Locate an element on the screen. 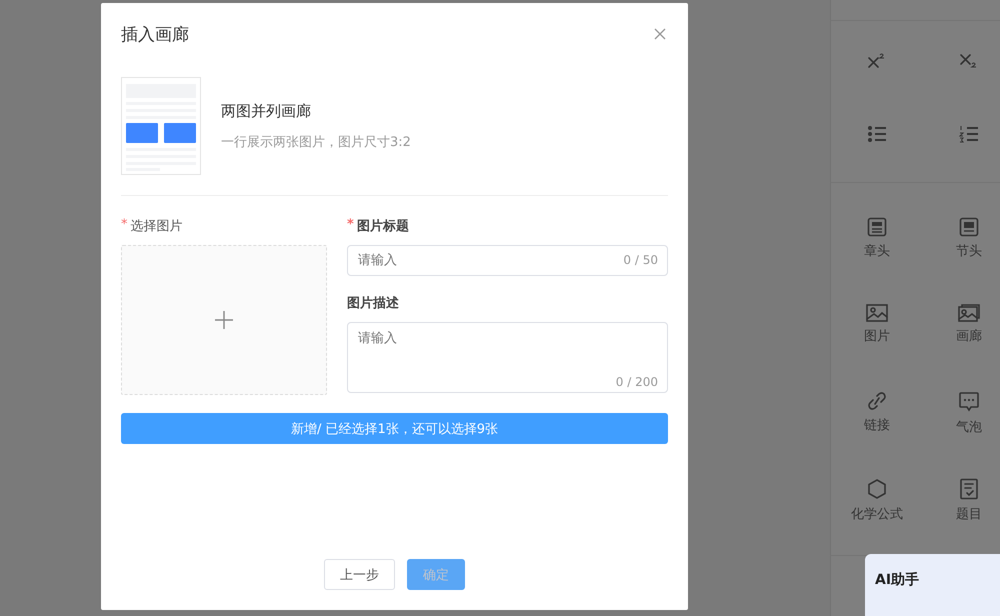 This screenshot has height=616, width=1000. field-label: 图片描述 is located at coordinates (373, 303).